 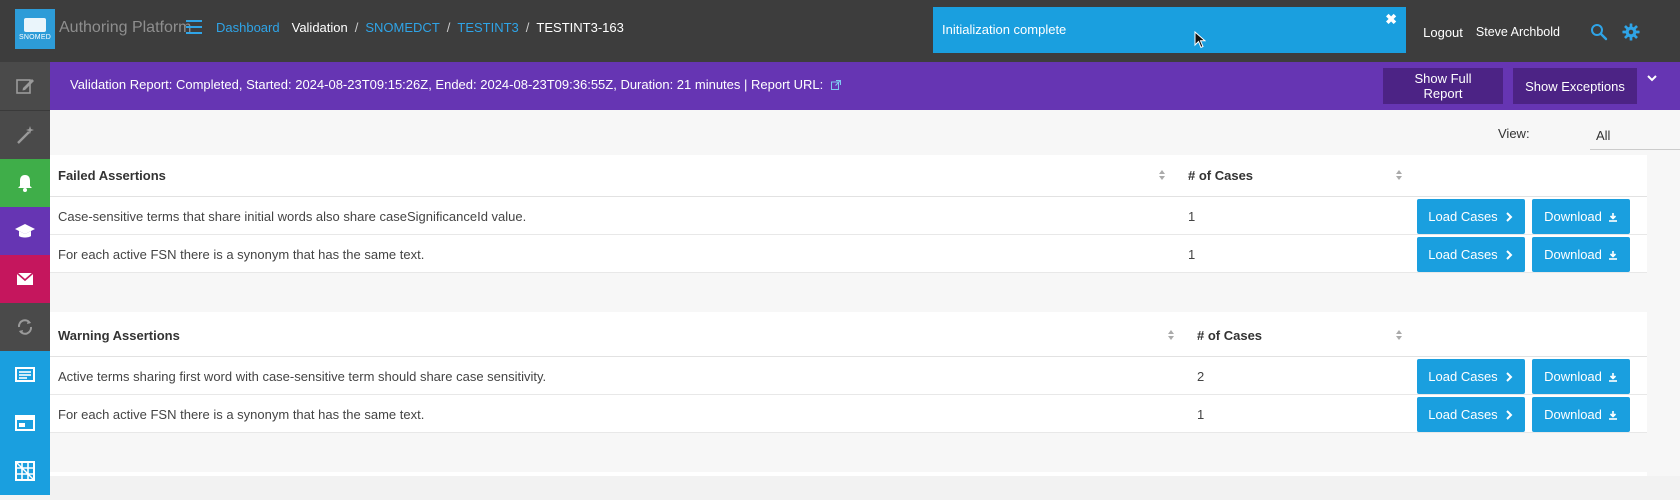 What do you see at coordinates (35, 24) in the screenshot?
I see `logo-mark` at bounding box center [35, 24].